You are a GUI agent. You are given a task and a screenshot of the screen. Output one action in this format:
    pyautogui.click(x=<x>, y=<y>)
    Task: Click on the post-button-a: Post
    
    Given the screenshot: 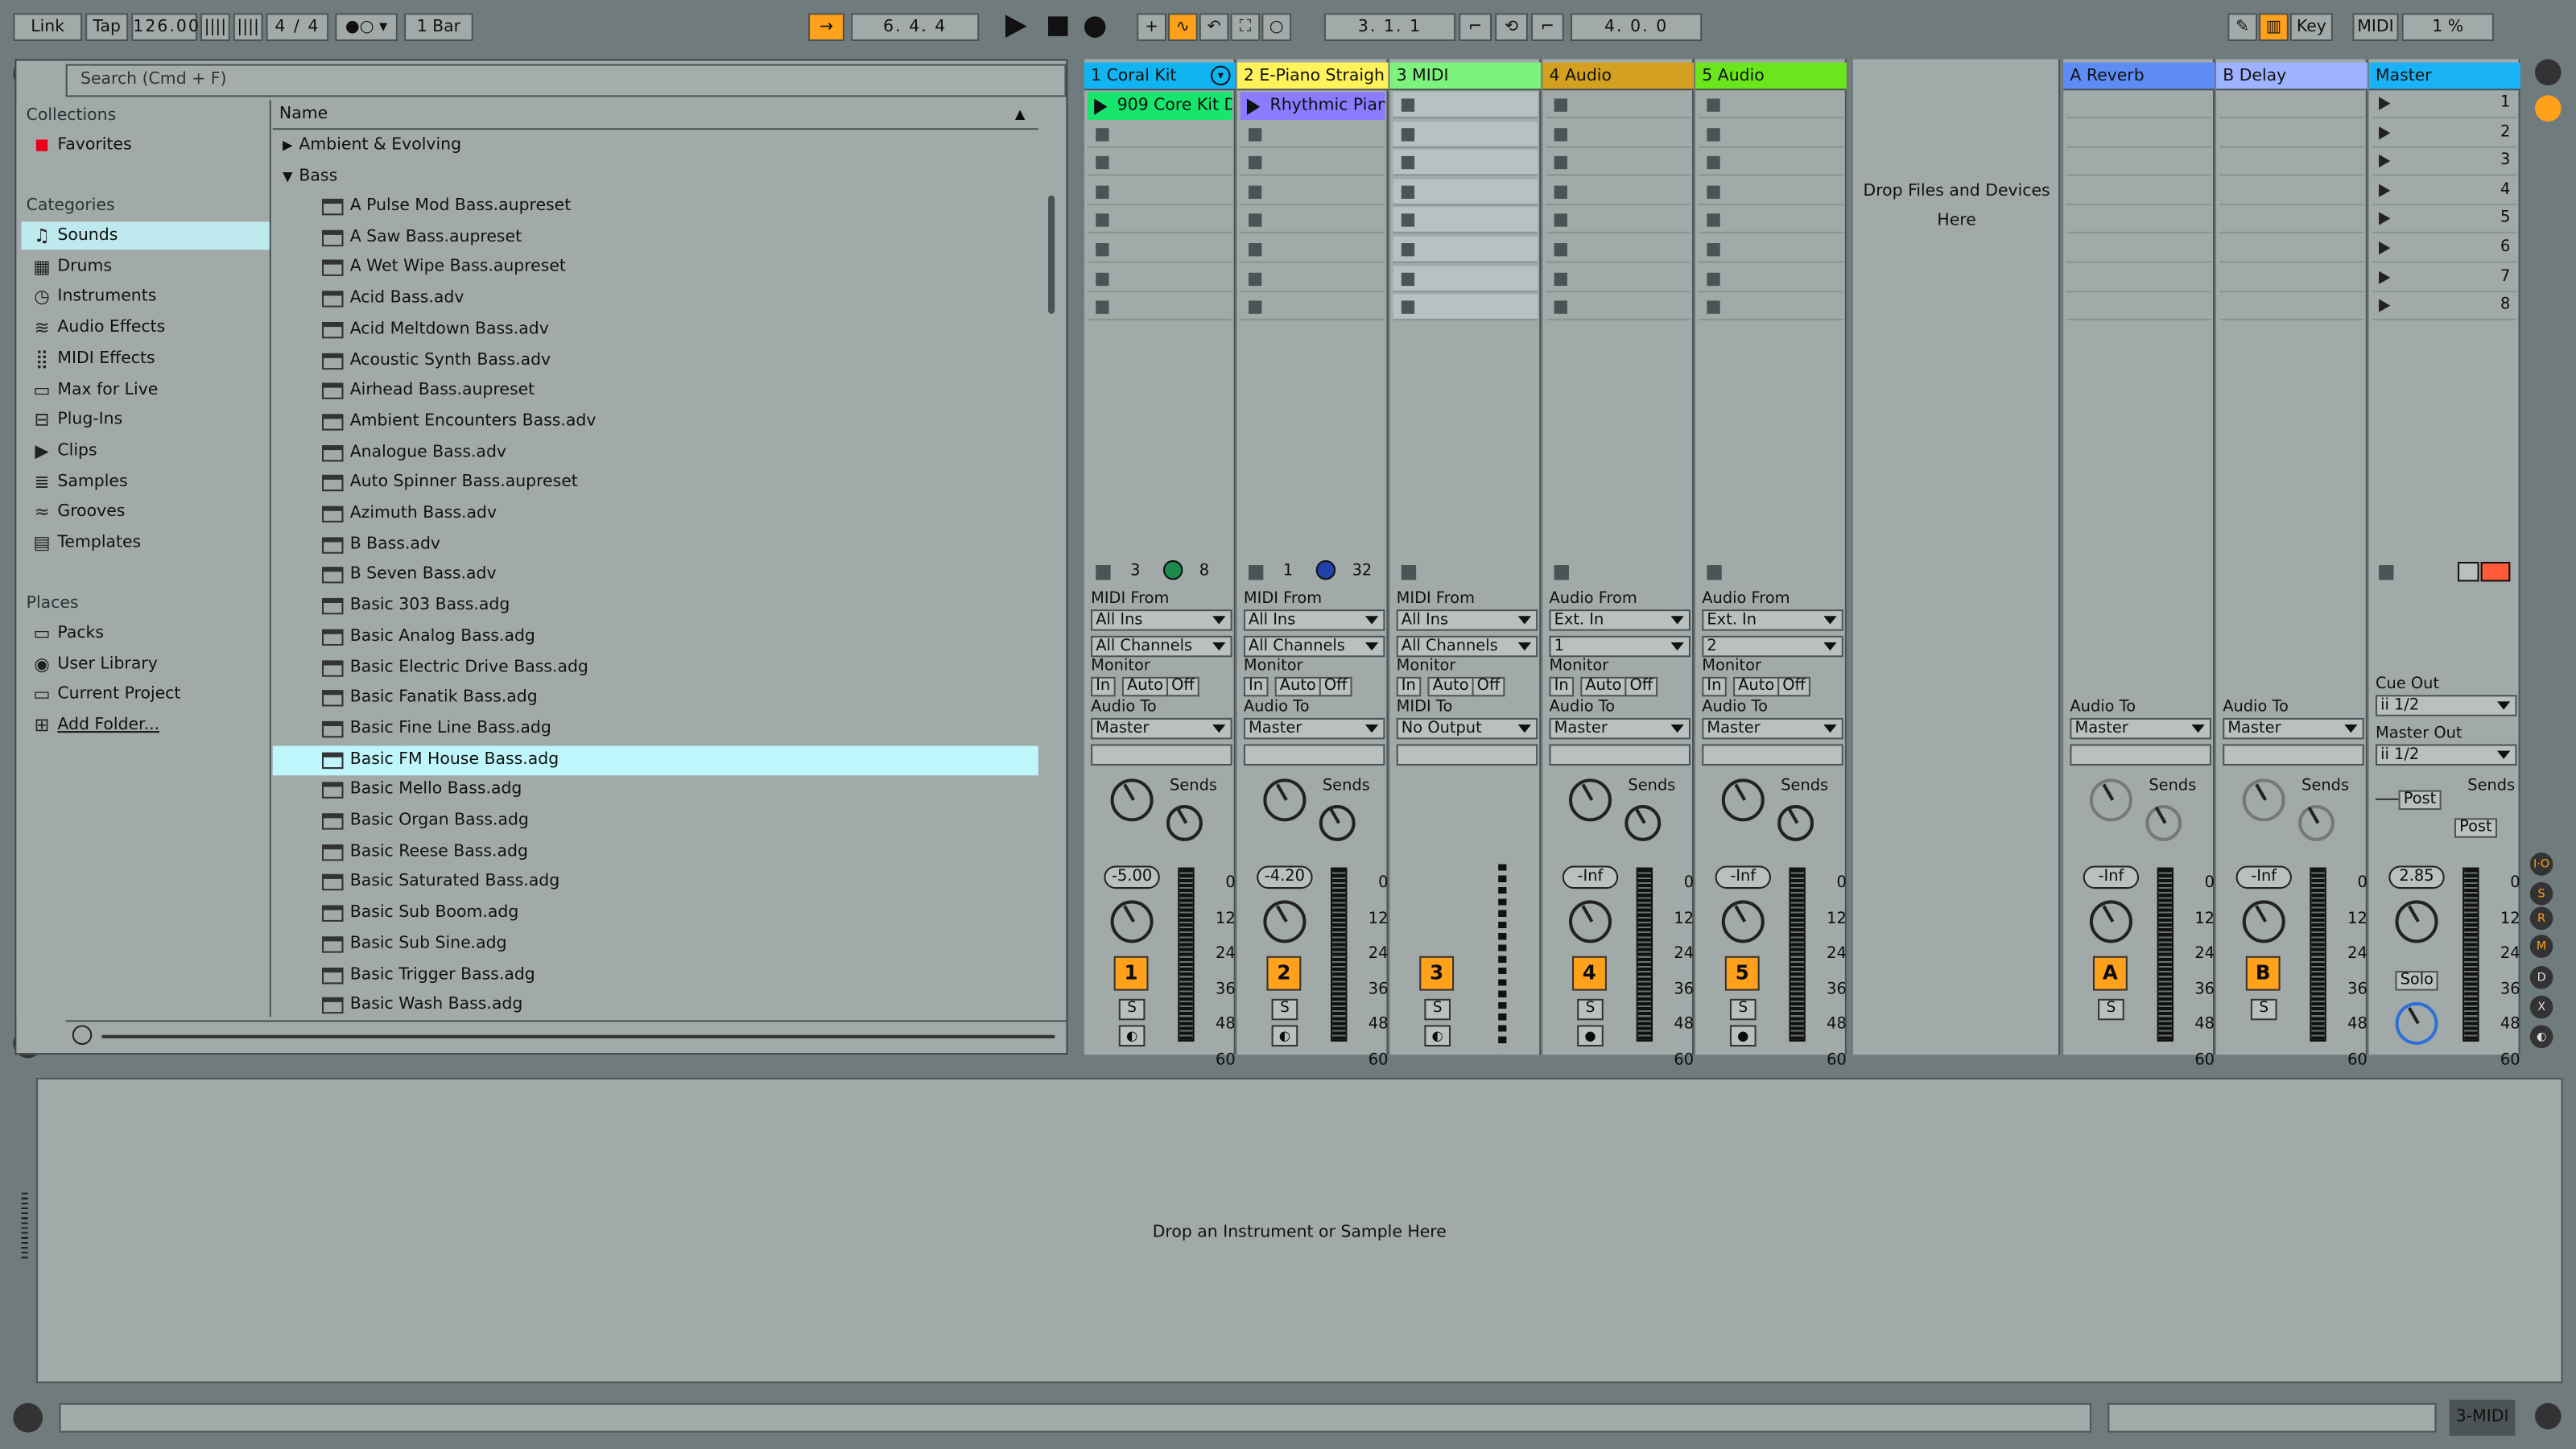 What is the action you would take?
    pyautogui.click(x=2420, y=800)
    